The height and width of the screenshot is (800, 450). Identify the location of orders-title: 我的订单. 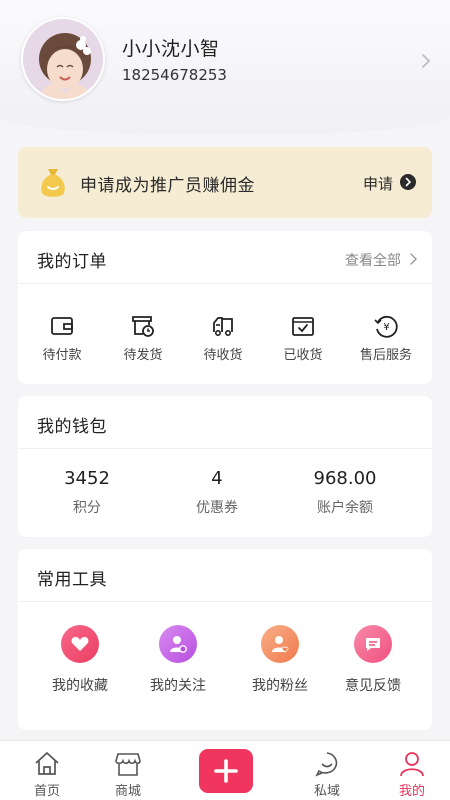
(72, 262).